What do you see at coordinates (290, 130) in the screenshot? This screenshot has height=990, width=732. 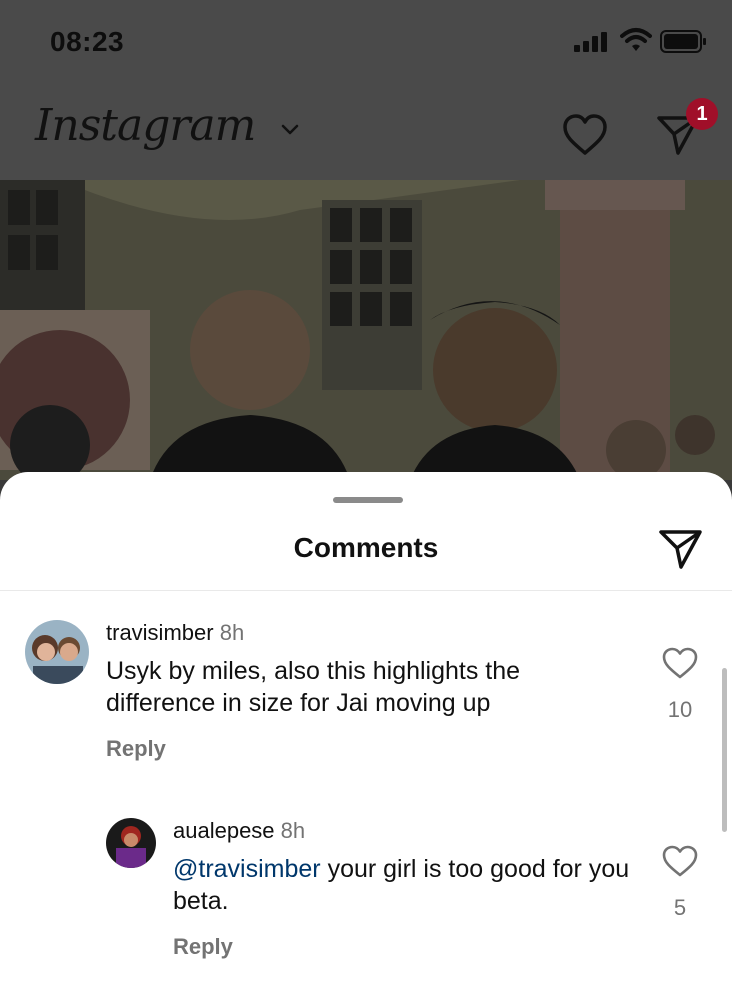 I see `chevron-down-icon` at bounding box center [290, 130].